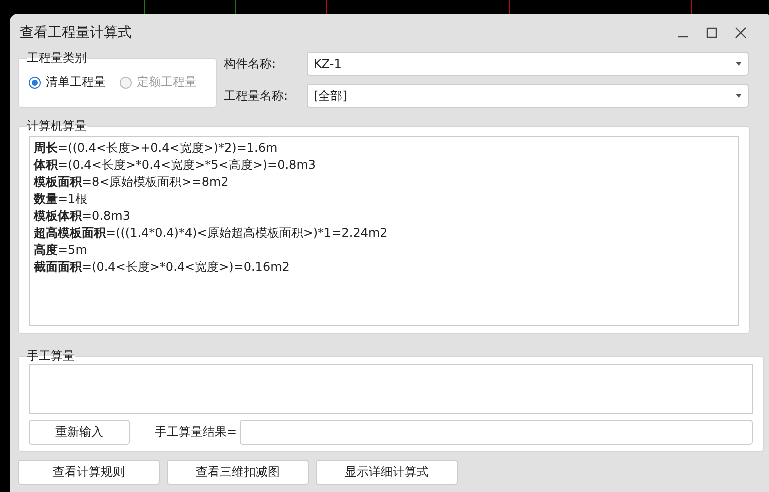  I want to click on result-label: 手工算量结果=, so click(196, 432).